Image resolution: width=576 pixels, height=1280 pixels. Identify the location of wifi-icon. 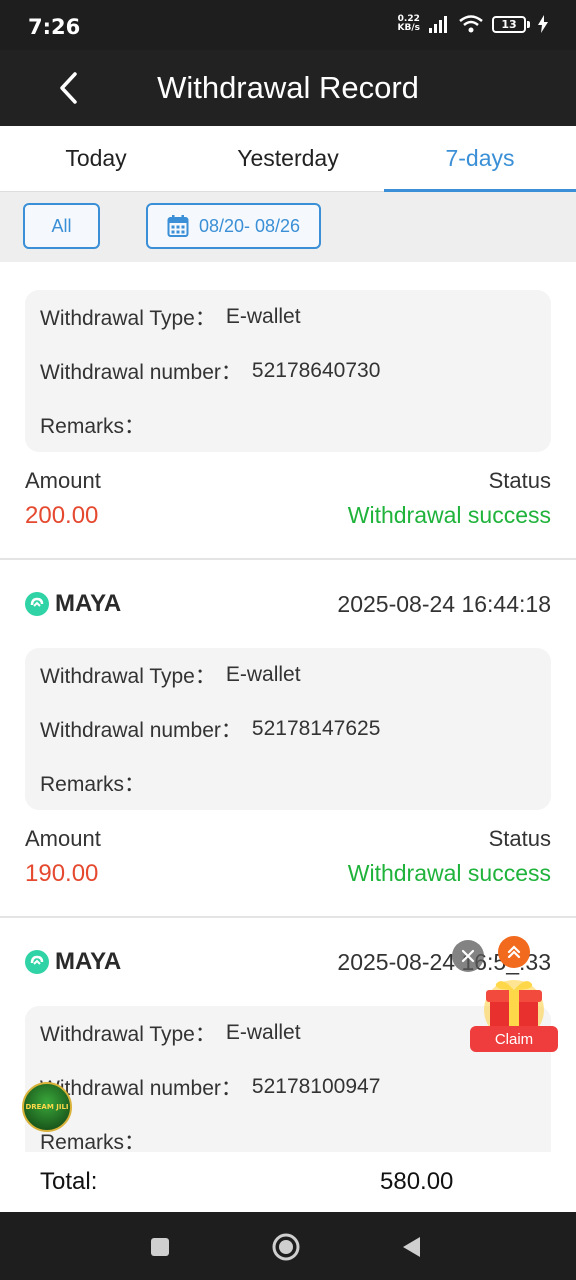
(471, 24).